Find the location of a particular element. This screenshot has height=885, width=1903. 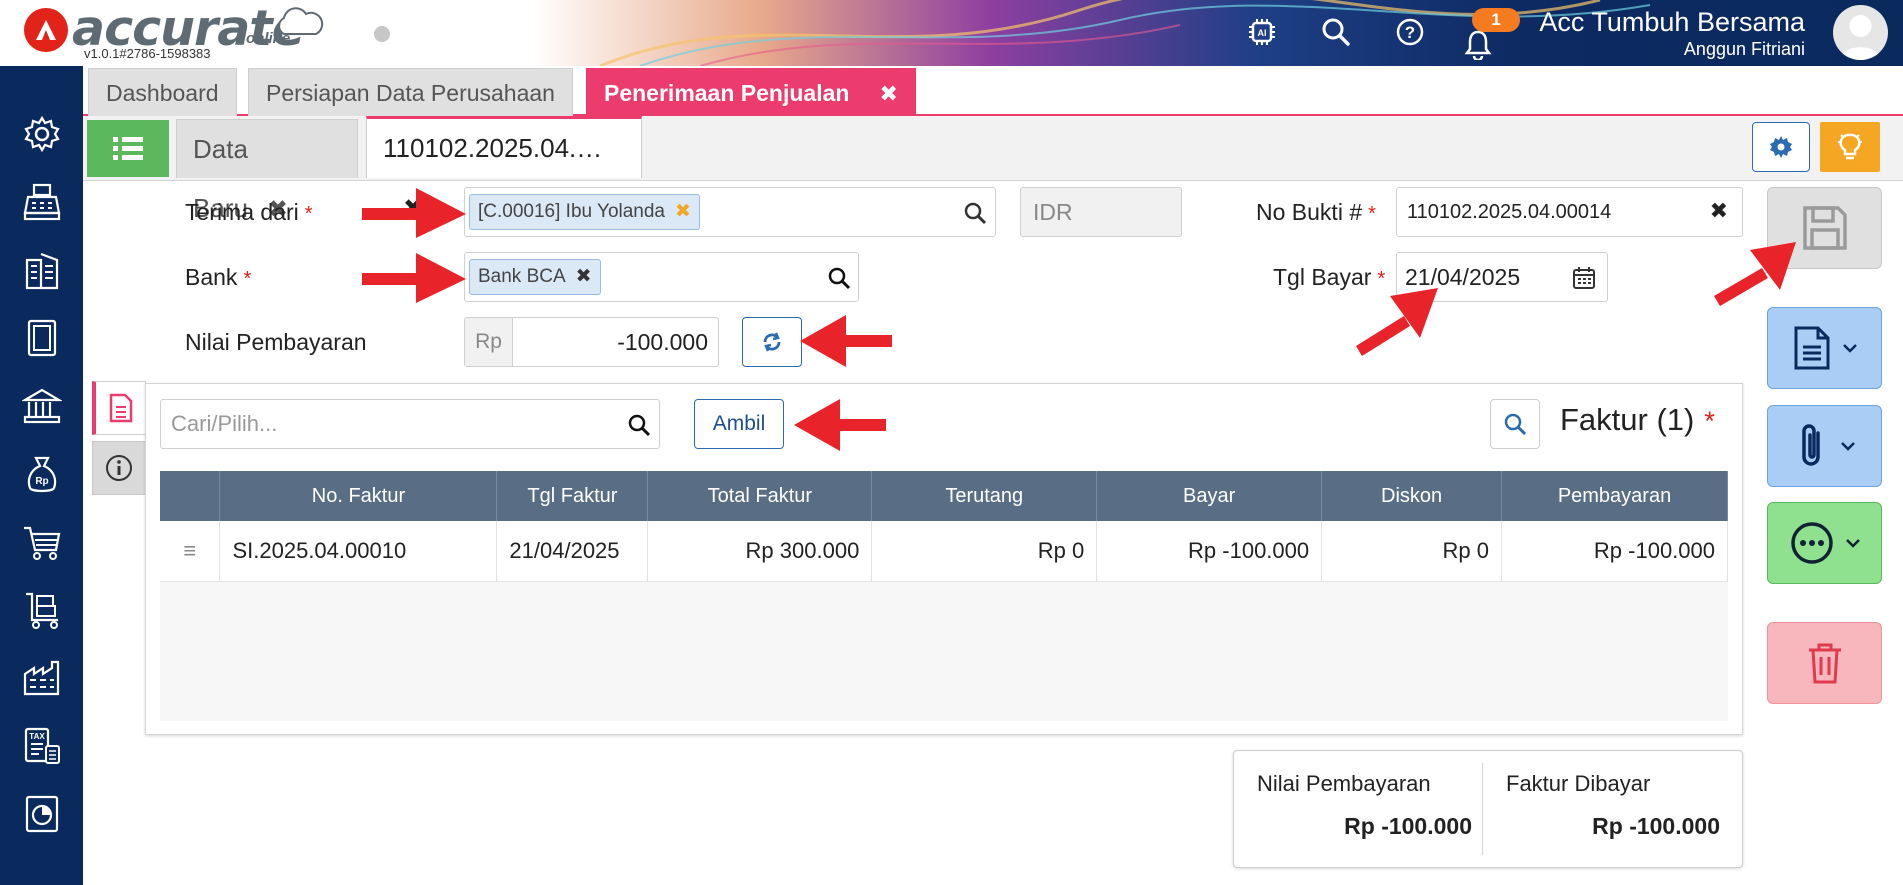

tab-penerimaan-penjualan: Penerimaan Penjualan ✖ is located at coordinates (751, 92).